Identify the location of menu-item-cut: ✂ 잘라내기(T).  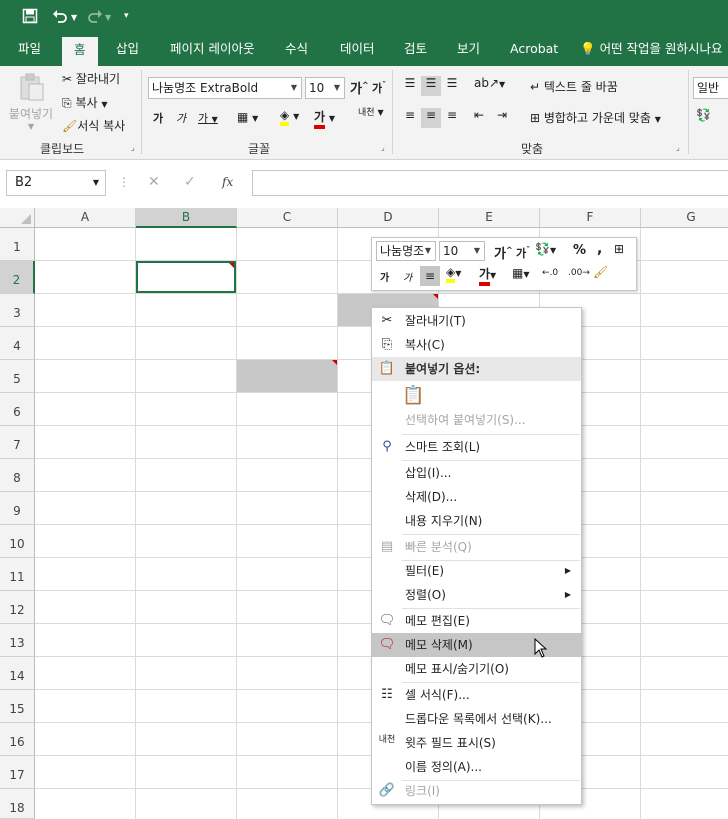
(476, 321).